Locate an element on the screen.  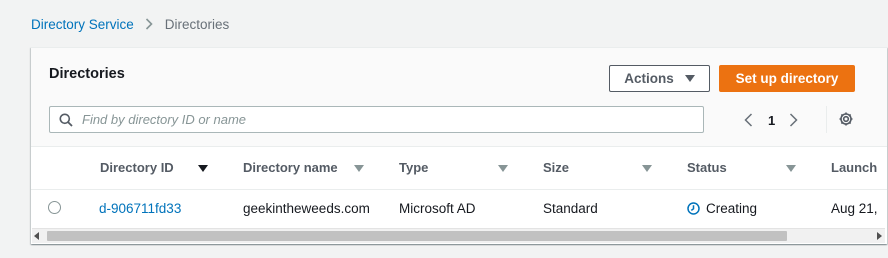
cell-size: Standard is located at coordinates (570, 208).